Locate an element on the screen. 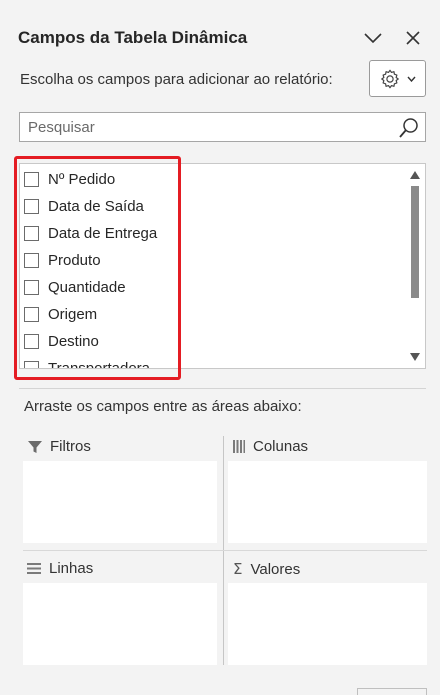 The width and height of the screenshot is (440, 695). filters-area-header: Filtros is located at coordinates (59, 446).